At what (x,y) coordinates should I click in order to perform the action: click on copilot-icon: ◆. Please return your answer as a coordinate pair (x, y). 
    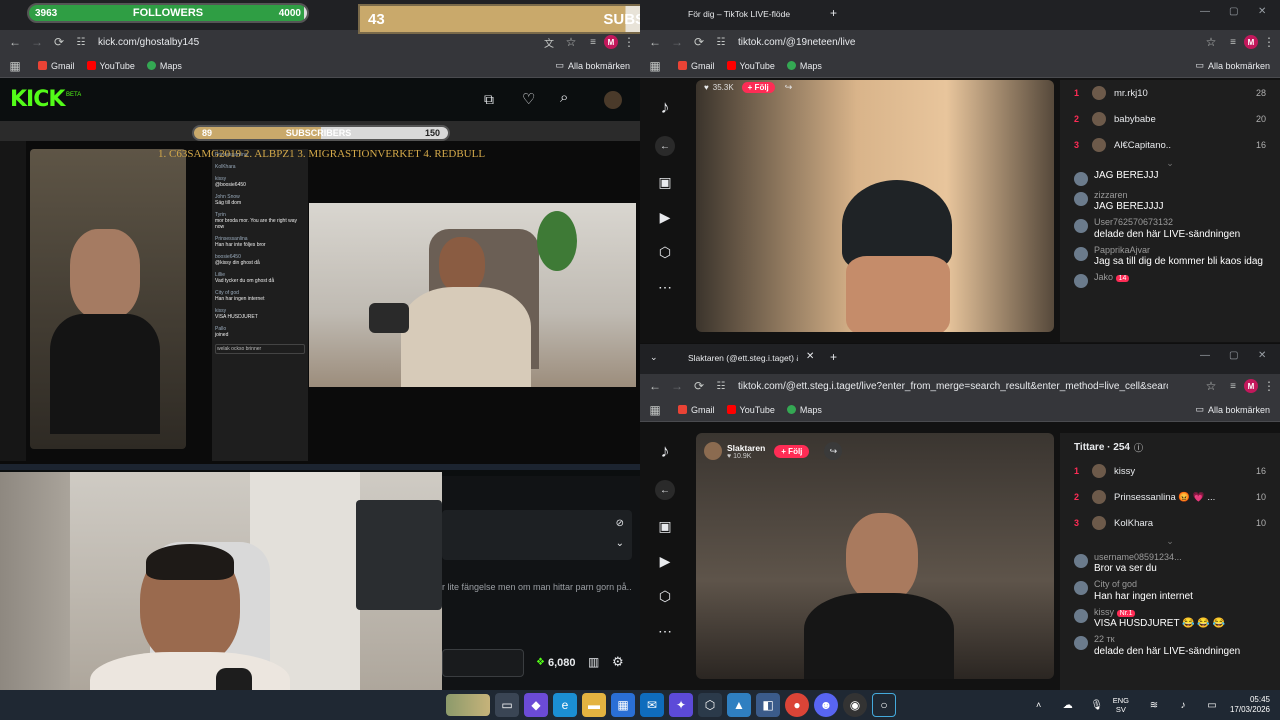
    Looking at the image, I should click on (536, 705).